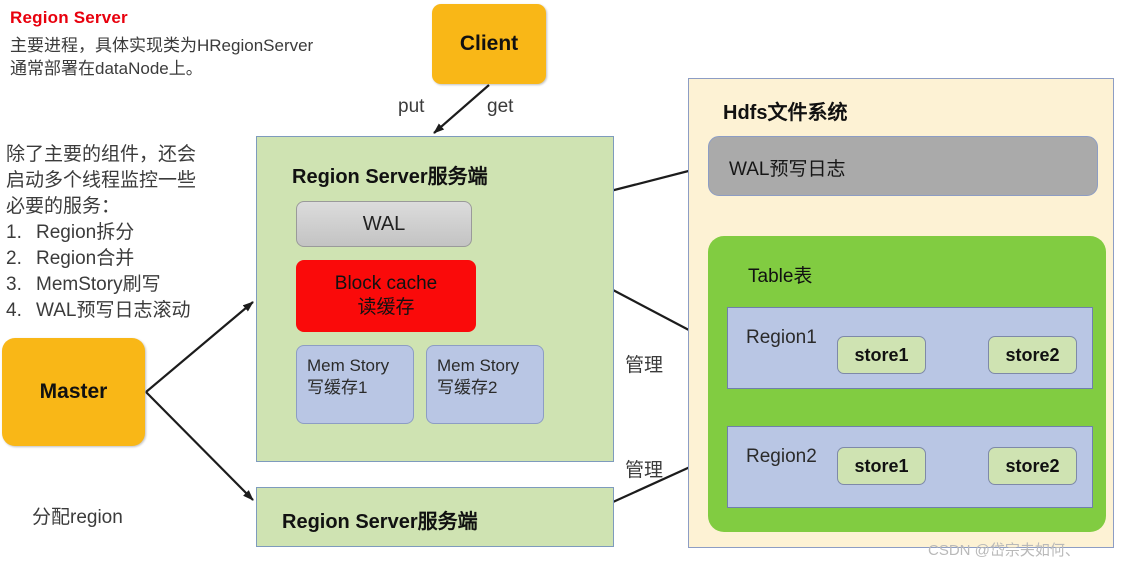 This screenshot has width=1122, height=570. Describe the element at coordinates (500, 106) in the screenshot. I see `edge-label-get: get` at that location.